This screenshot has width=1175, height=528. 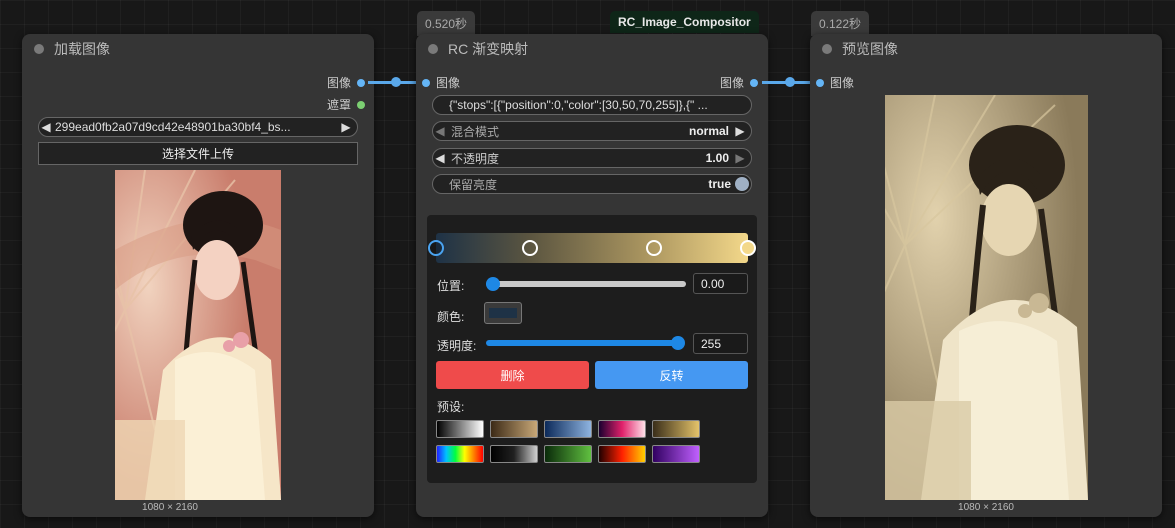 I want to click on output-mask-slot: 遮罩, so click(x=346, y=104).